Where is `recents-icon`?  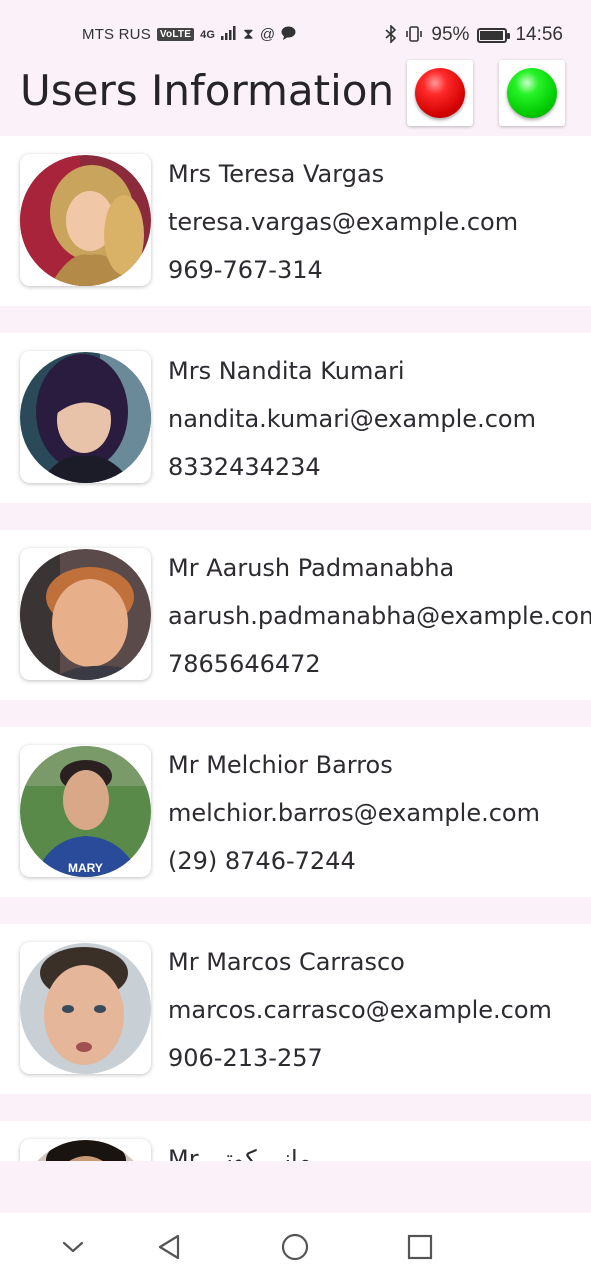
recents-icon is located at coordinates (420, 1247).